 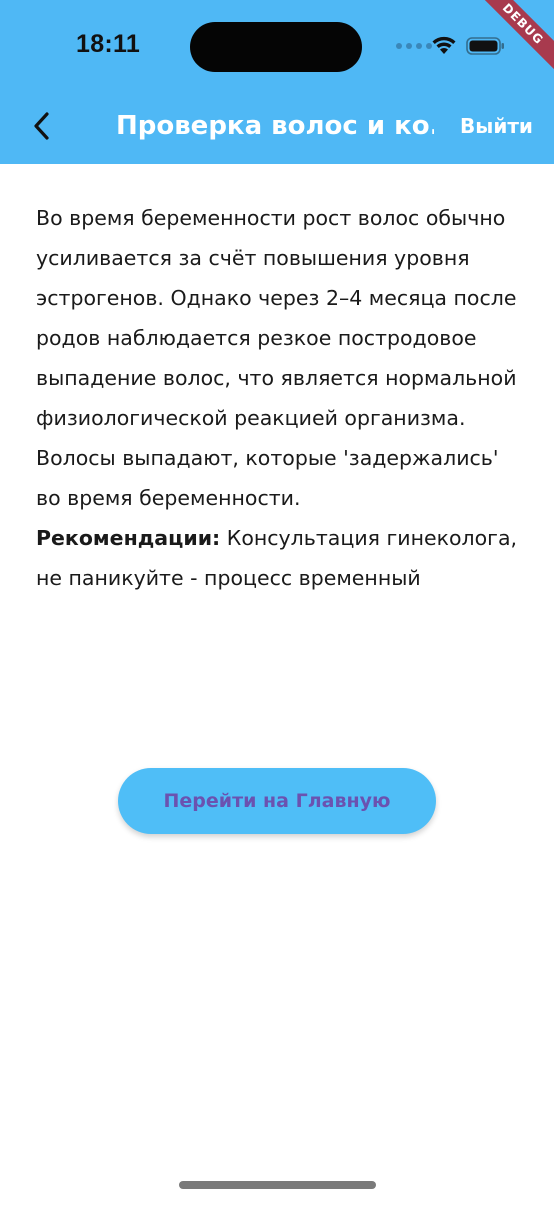 I want to click on chevron-left-icon, so click(x=41, y=126).